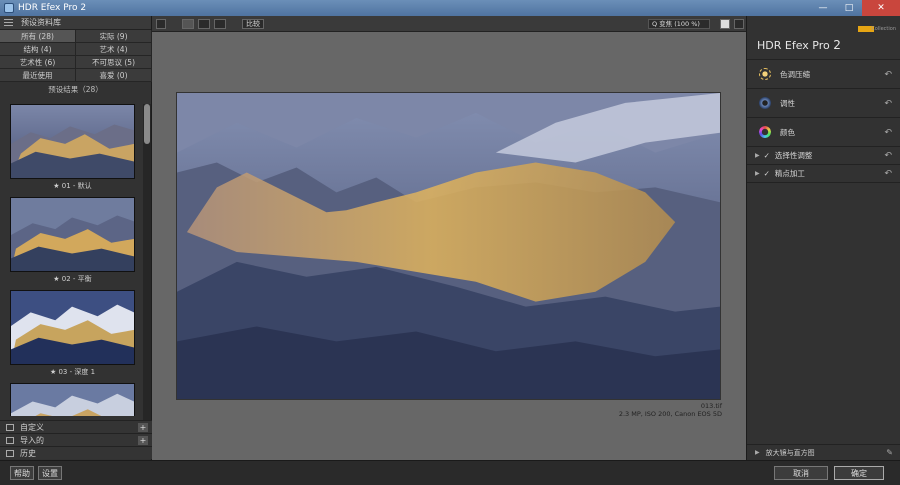  What do you see at coordinates (849, 8) in the screenshot?
I see `maximize-button: □` at bounding box center [849, 8].